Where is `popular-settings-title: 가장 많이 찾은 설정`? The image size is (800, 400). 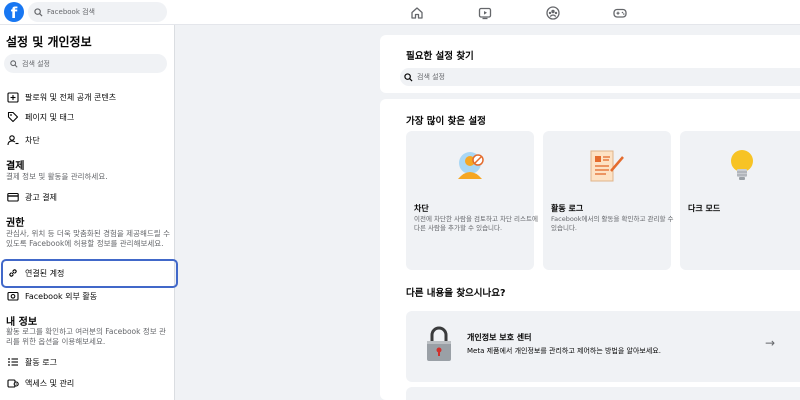
popular-settings-title: 가장 많이 찾은 설정 is located at coordinates (446, 121).